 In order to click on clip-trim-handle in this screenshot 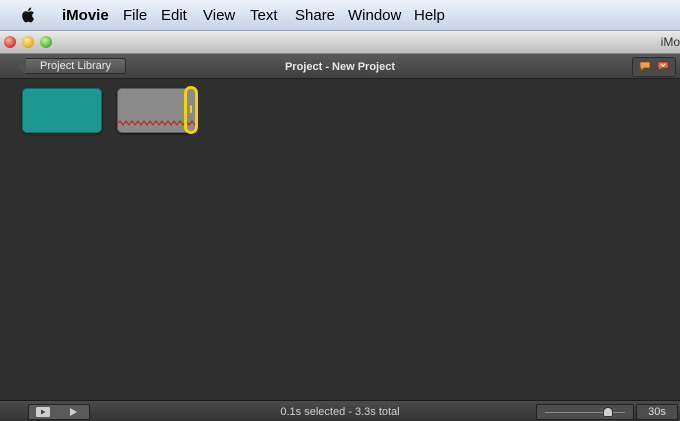, I will do `click(191, 110)`.